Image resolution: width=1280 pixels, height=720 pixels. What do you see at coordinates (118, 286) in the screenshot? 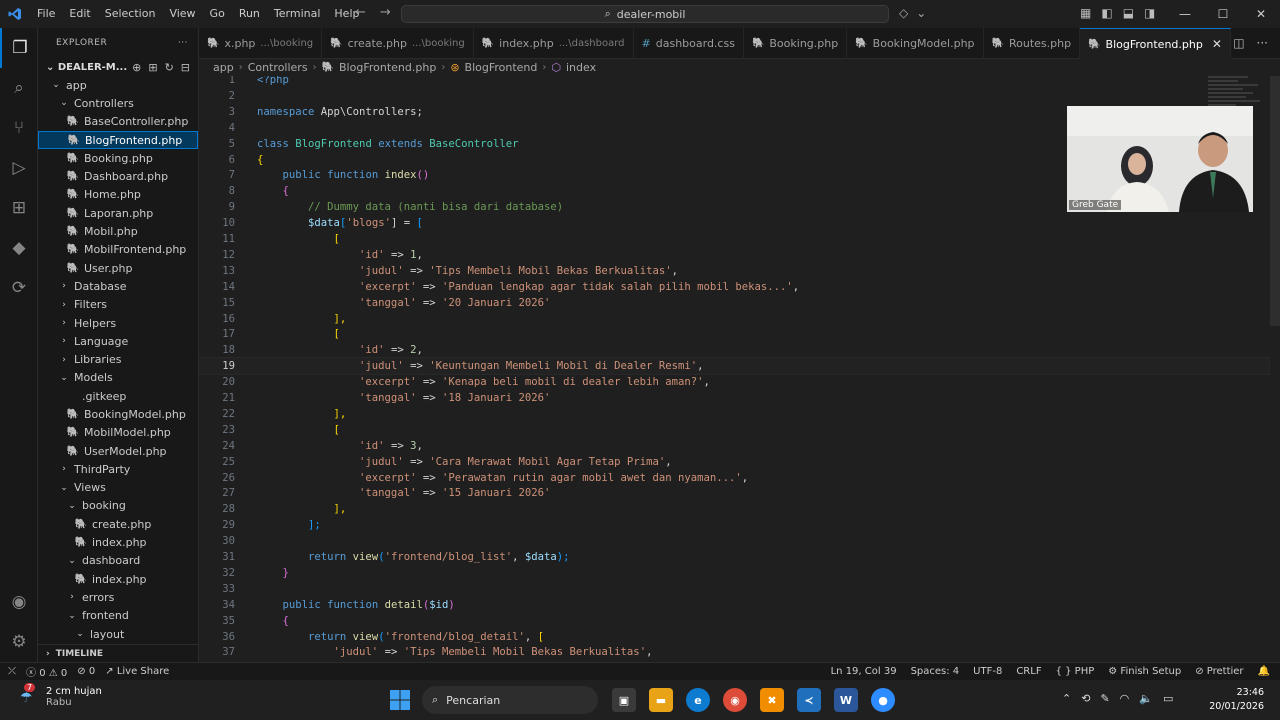
I see `tree-item: › Database` at bounding box center [118, 286].